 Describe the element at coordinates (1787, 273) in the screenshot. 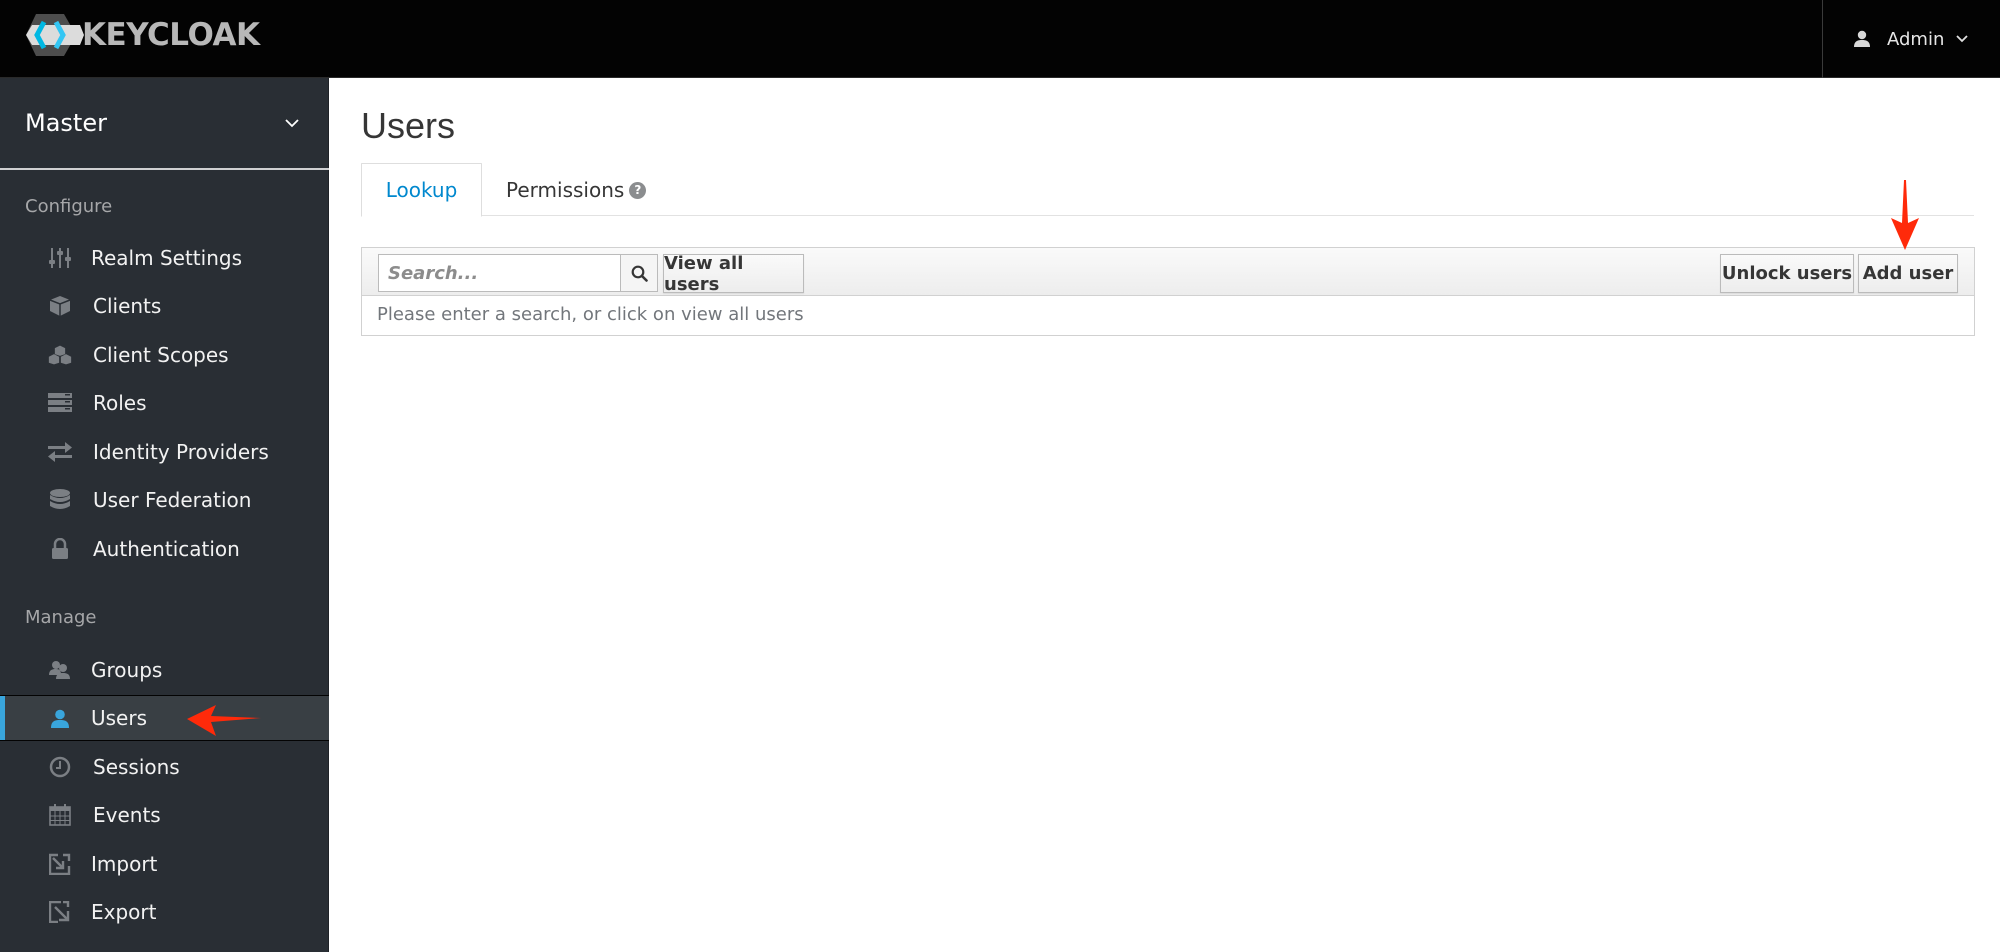

I see `unlock-users-button: Unlock users` at that location.